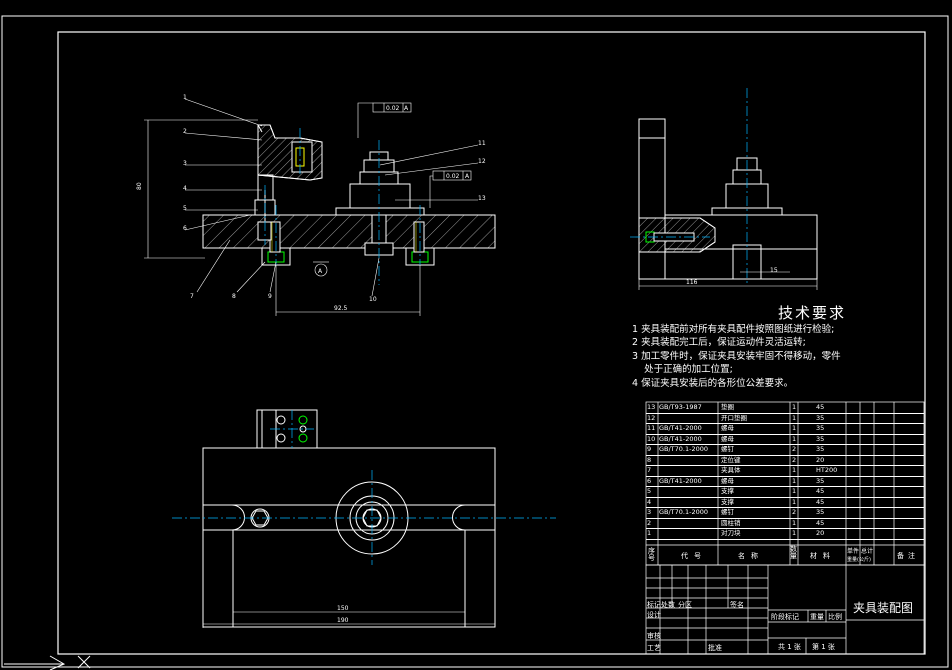  What do you see at coordinates (185, 228) in the screenshot?
I see `balloon-6: 6` at bounding box center [185, 228].